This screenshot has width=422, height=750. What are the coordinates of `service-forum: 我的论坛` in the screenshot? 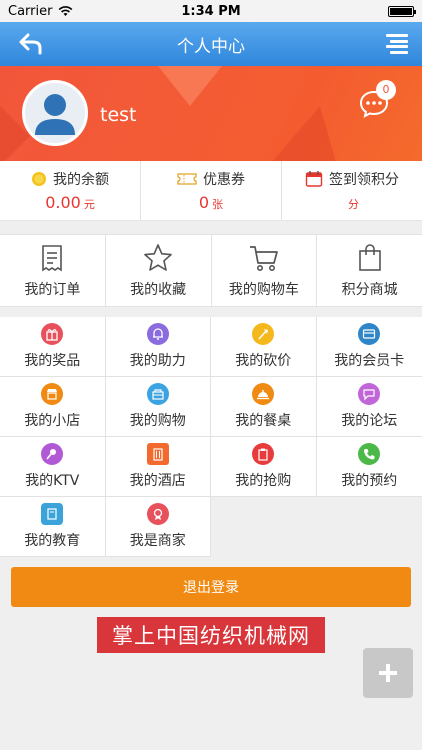 It's located at (369, 407).